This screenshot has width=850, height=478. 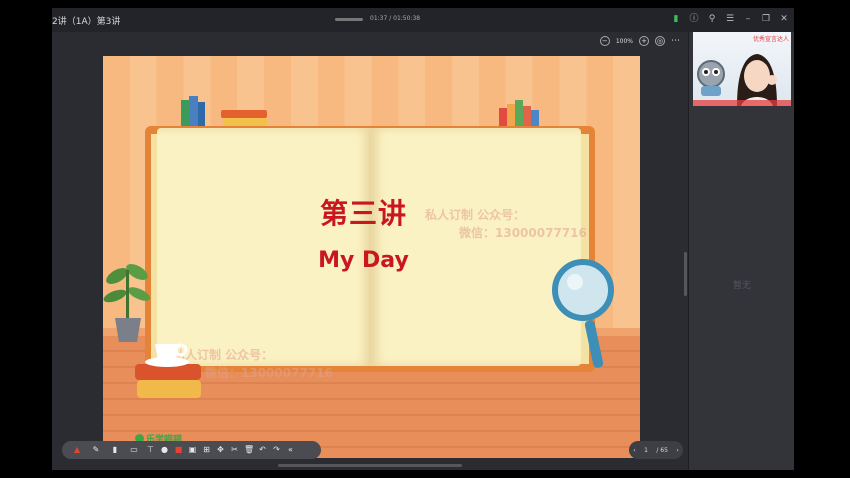 I want to click on fill-icon: ▣, so click(x=192, y=450).